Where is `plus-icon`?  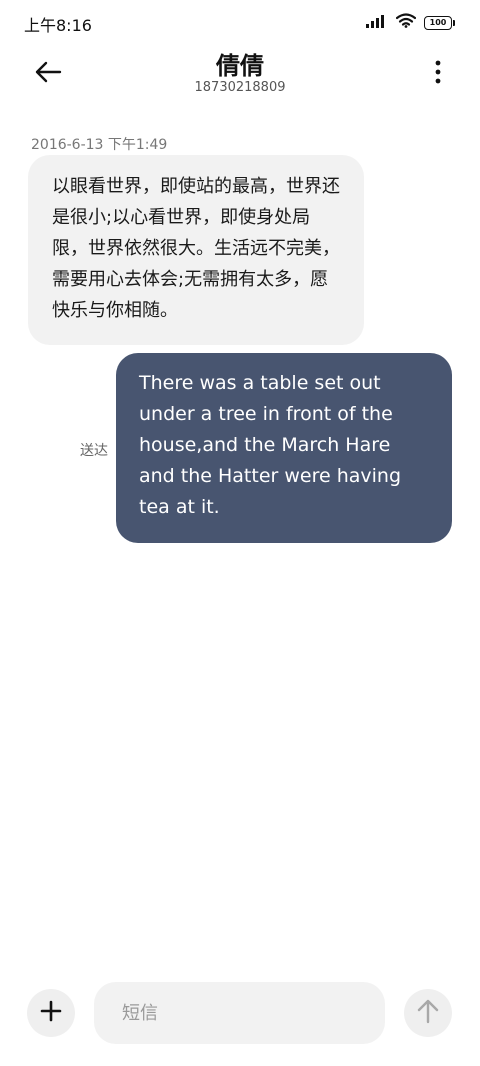 plus-icon is located at coordinates (51, 1013).